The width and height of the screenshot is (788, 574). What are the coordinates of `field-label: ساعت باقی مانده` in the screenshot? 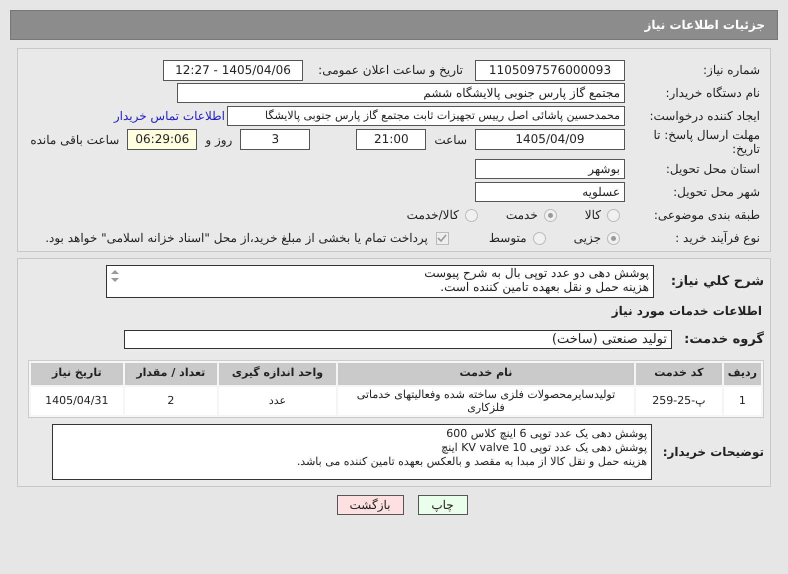 It's located at (75, 140).